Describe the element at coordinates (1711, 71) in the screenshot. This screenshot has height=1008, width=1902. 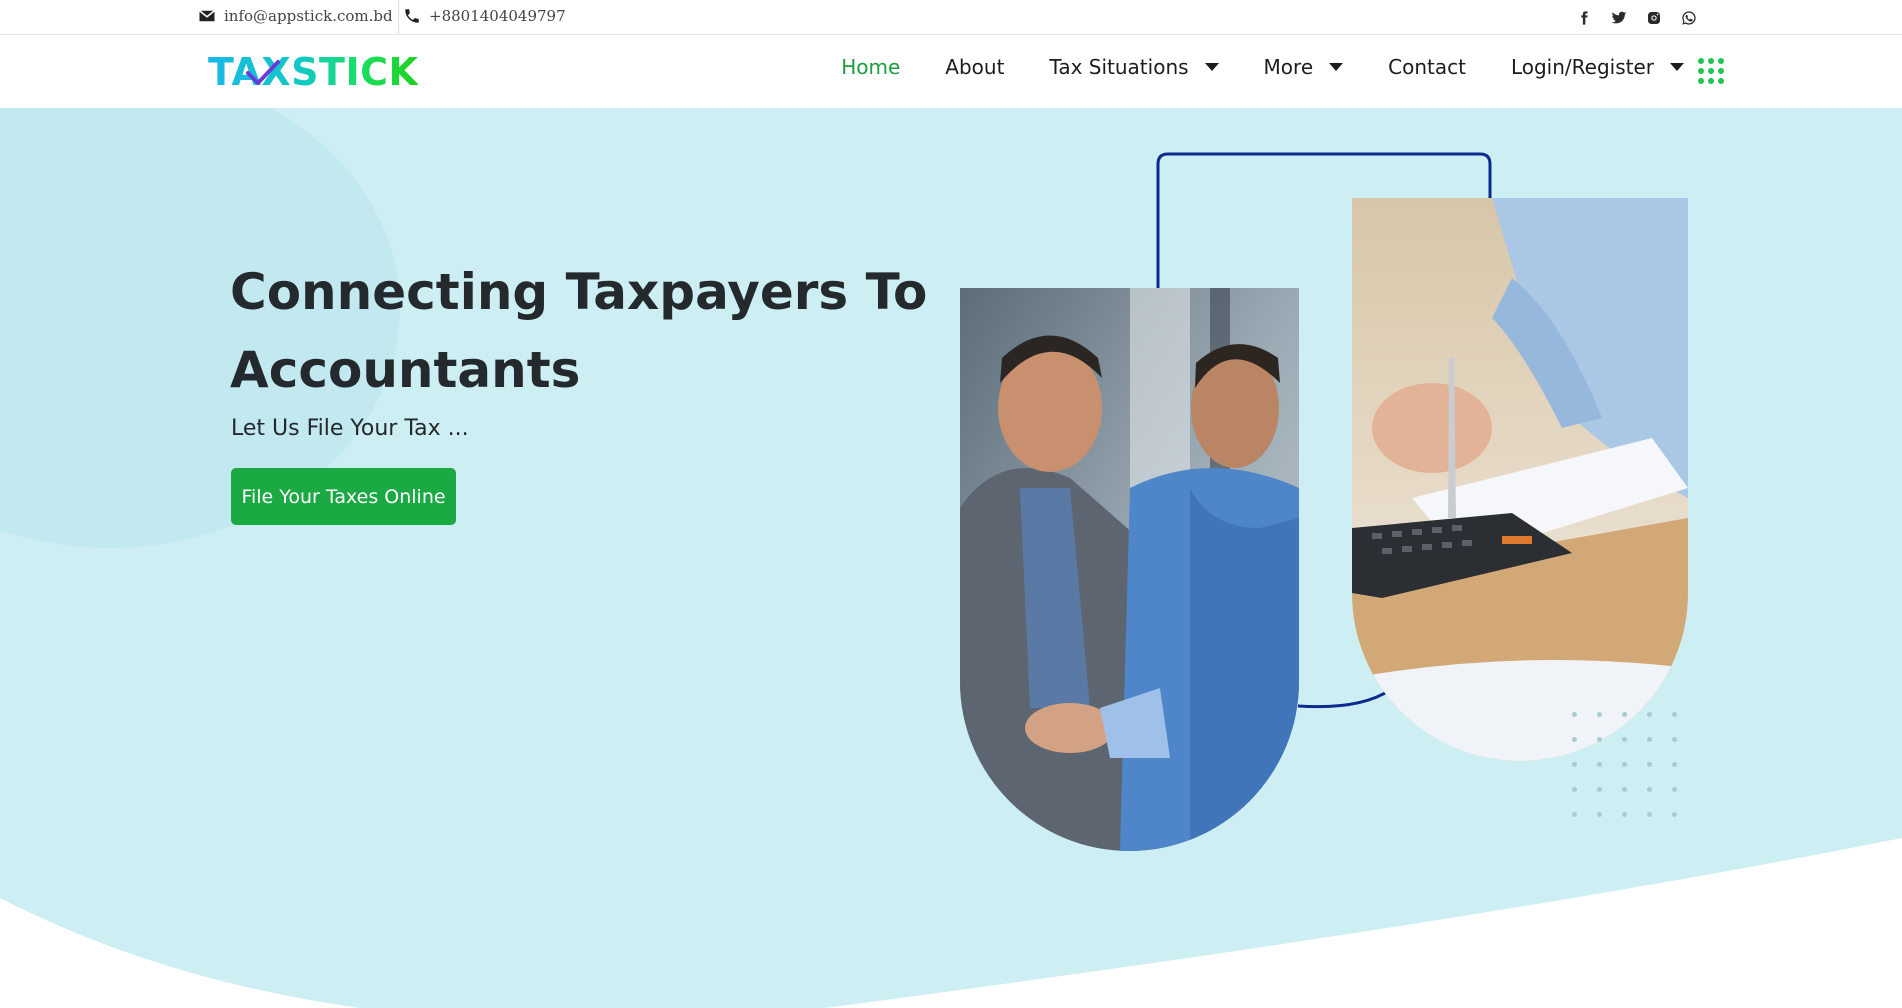
I see `apps-grid-icon` at that location.